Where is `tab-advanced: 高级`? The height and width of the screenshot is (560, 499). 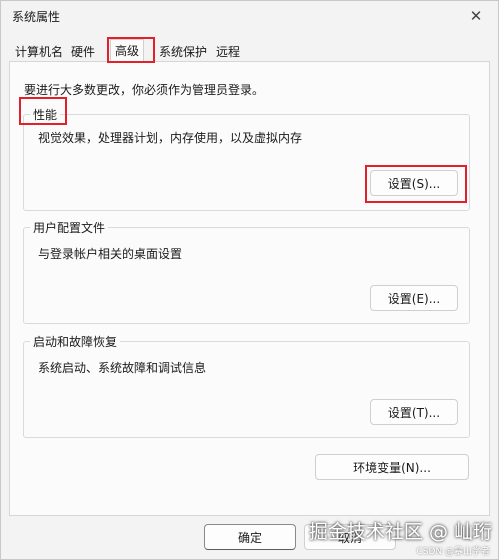
tab-advanced: 高级 is located at coordinates (127, 50).